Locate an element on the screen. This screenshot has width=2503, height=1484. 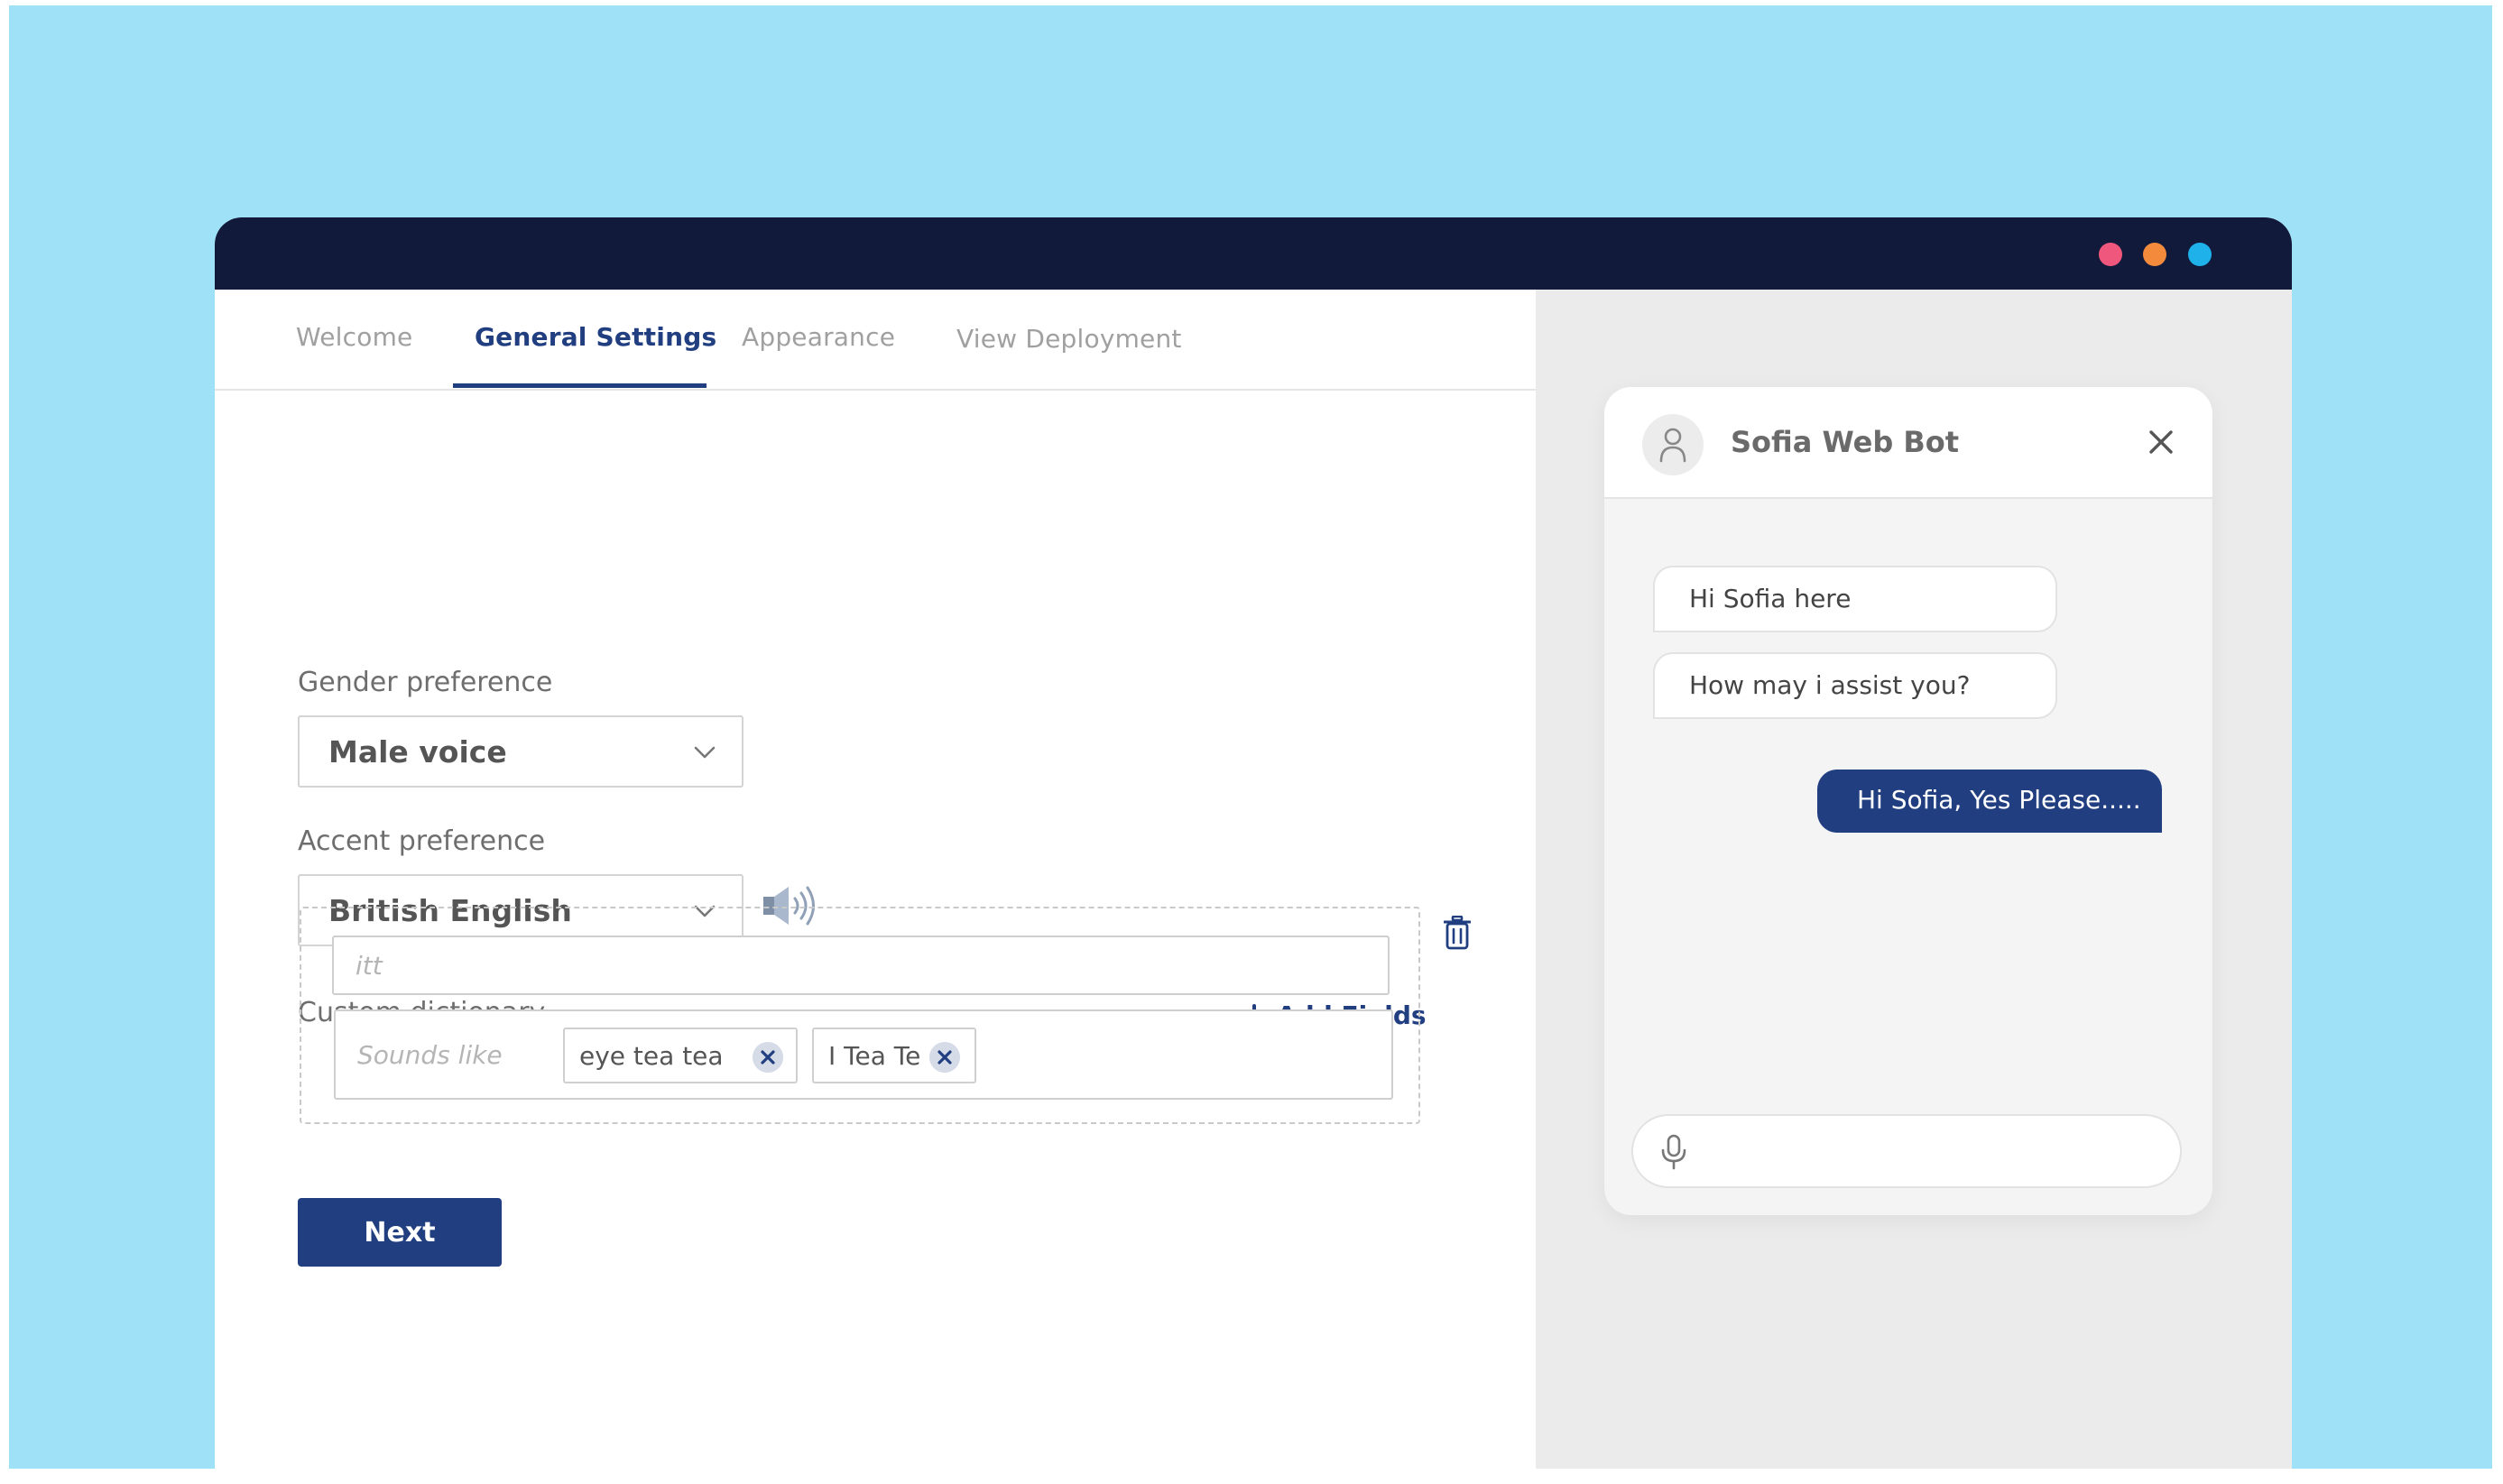
microphone-icon is located at coordinates (1673, 1152).